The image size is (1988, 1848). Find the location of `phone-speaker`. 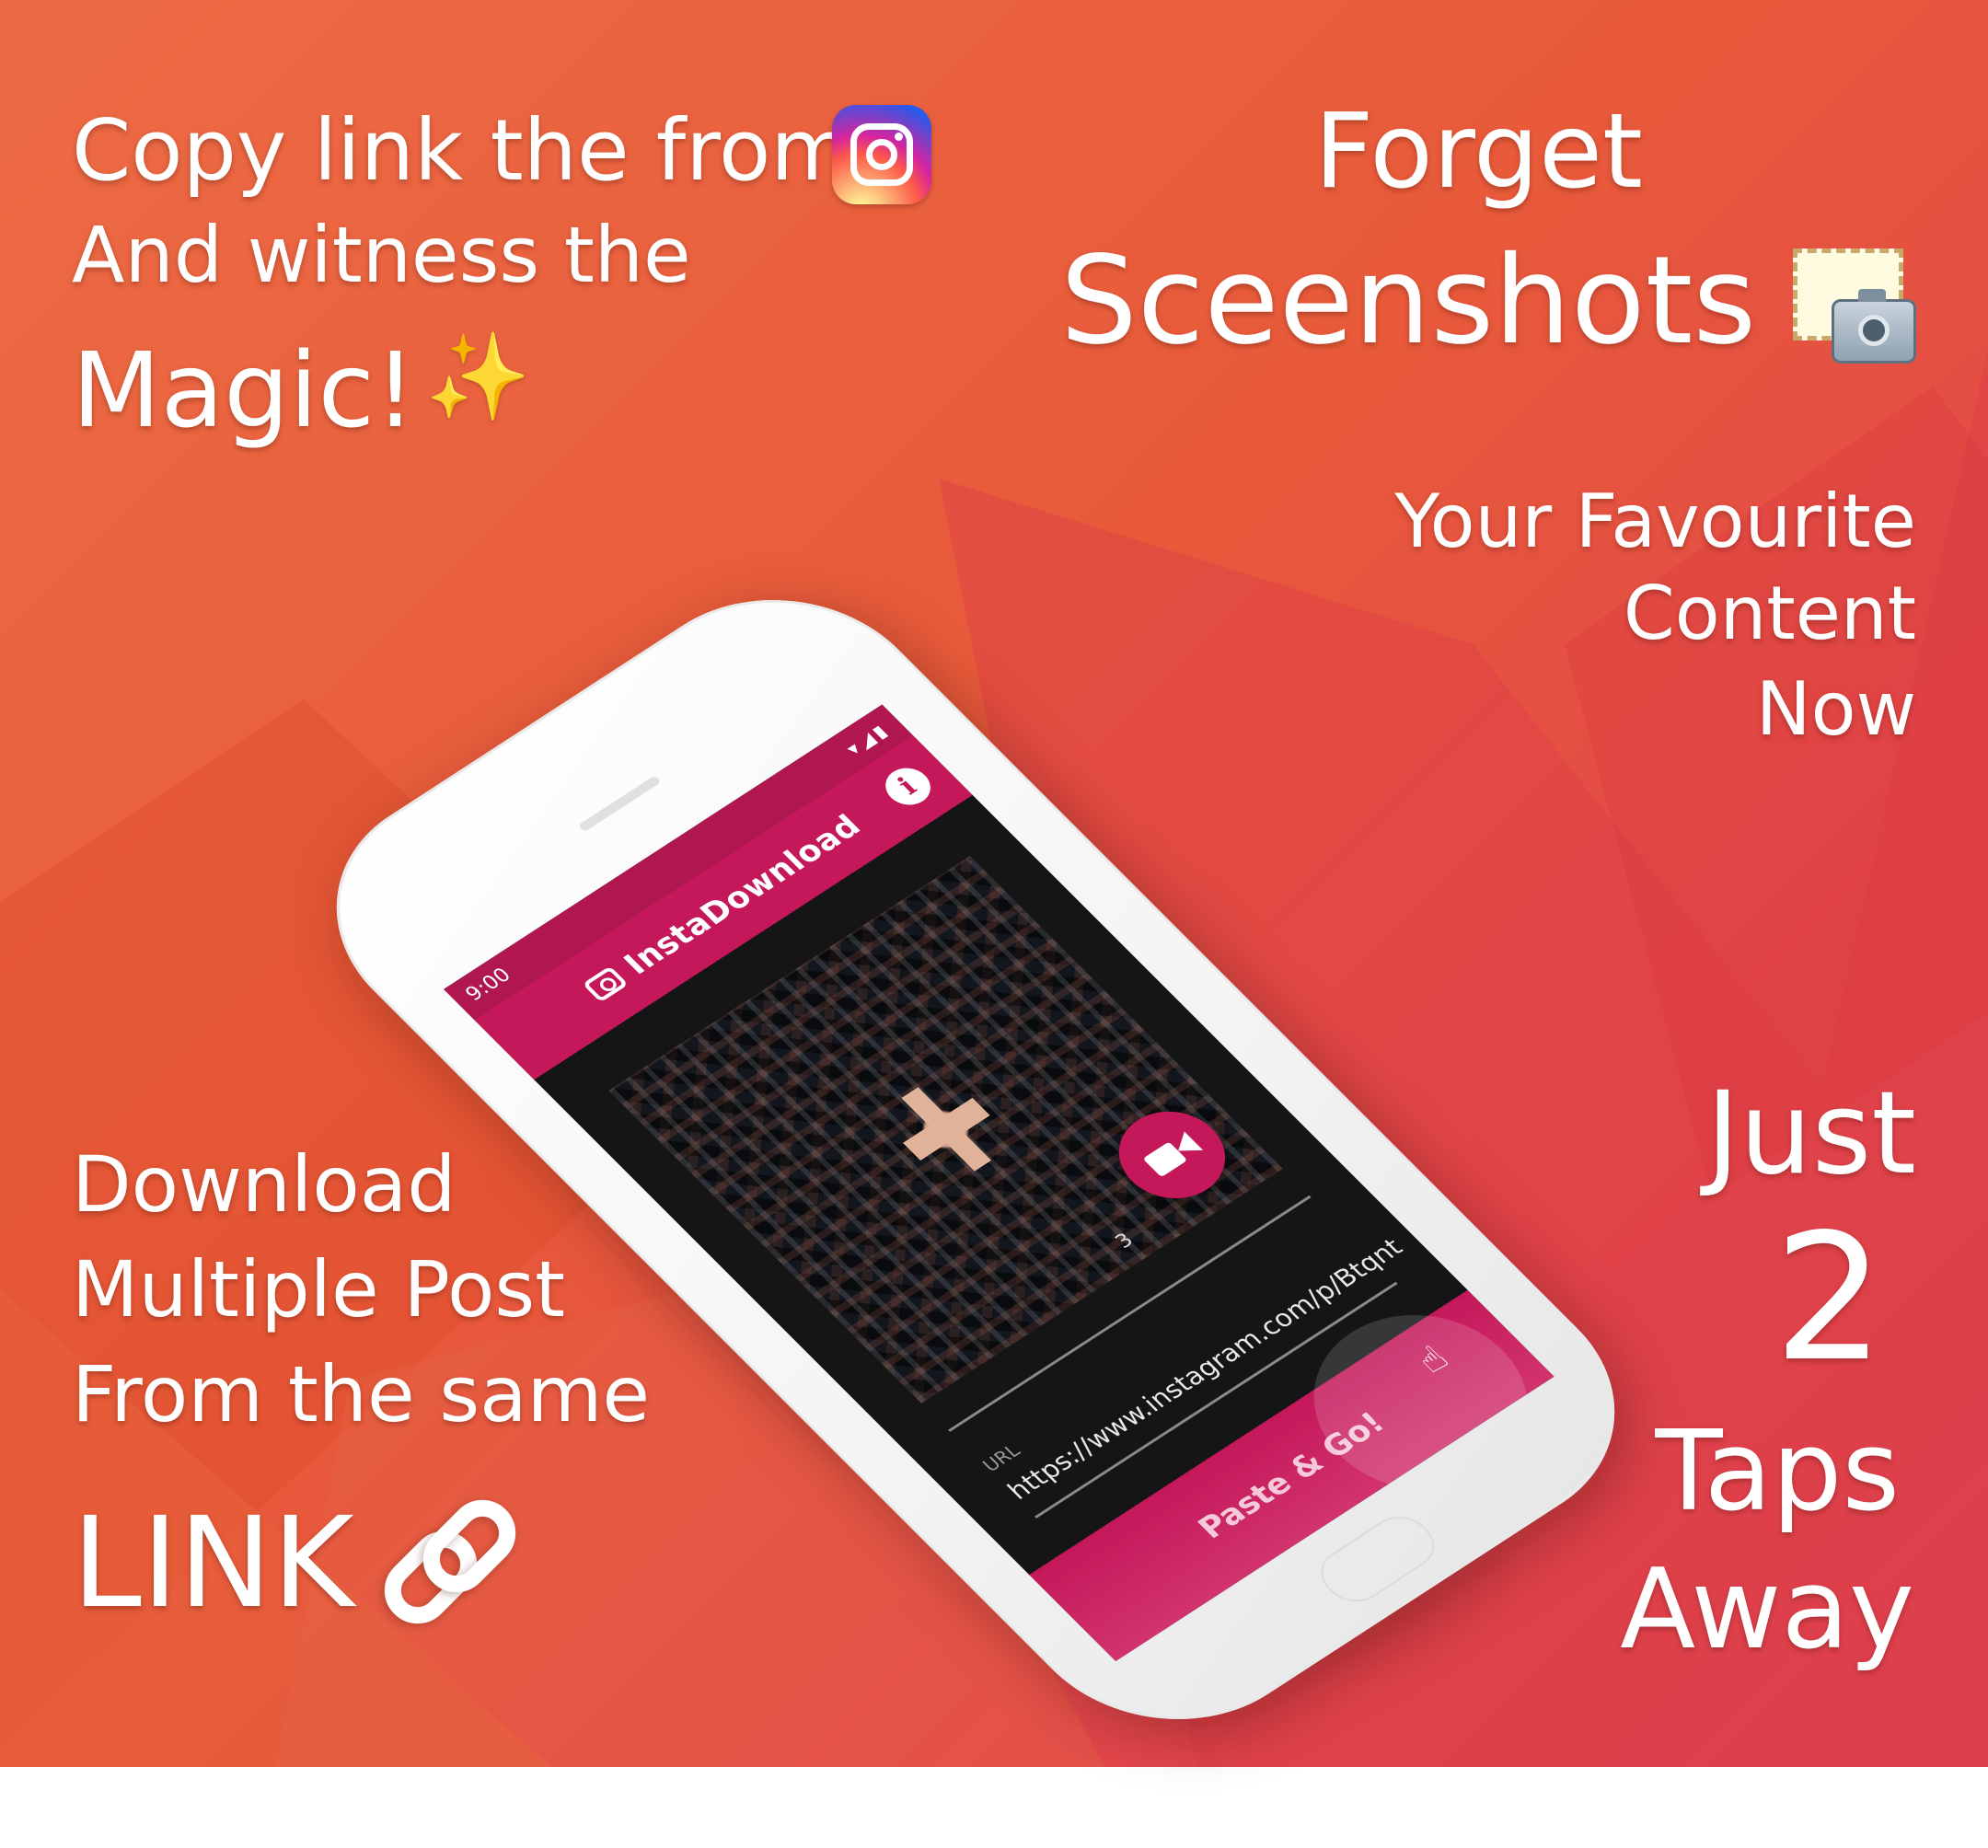

phone-speaker is located at coordinates (619, 804).